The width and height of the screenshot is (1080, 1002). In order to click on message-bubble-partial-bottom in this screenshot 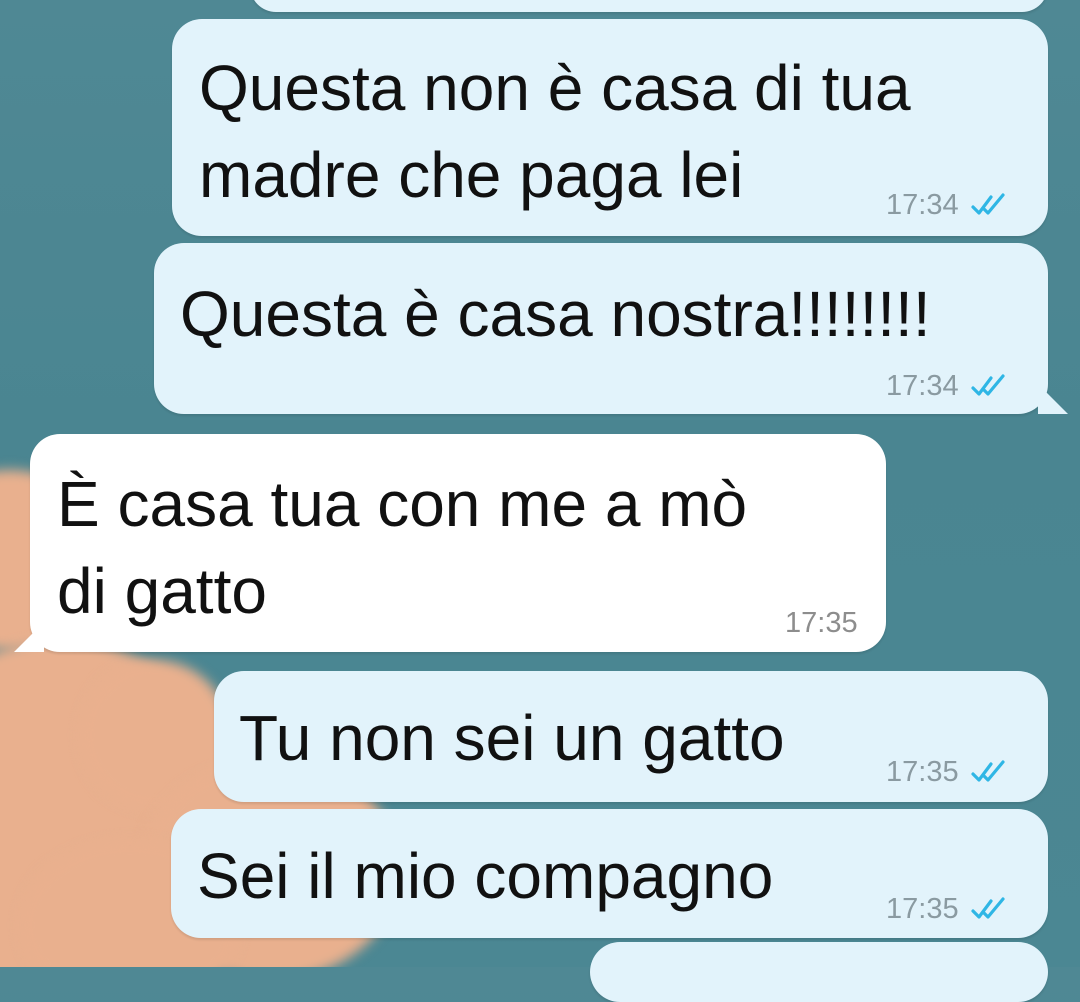, I will do `click(819, 972)`.